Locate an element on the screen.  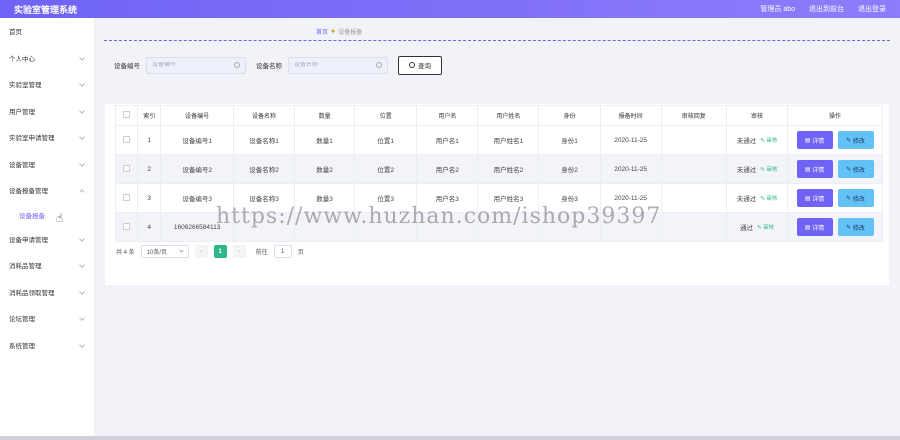
cell-index: 3 is located at coordinates (149, 198).